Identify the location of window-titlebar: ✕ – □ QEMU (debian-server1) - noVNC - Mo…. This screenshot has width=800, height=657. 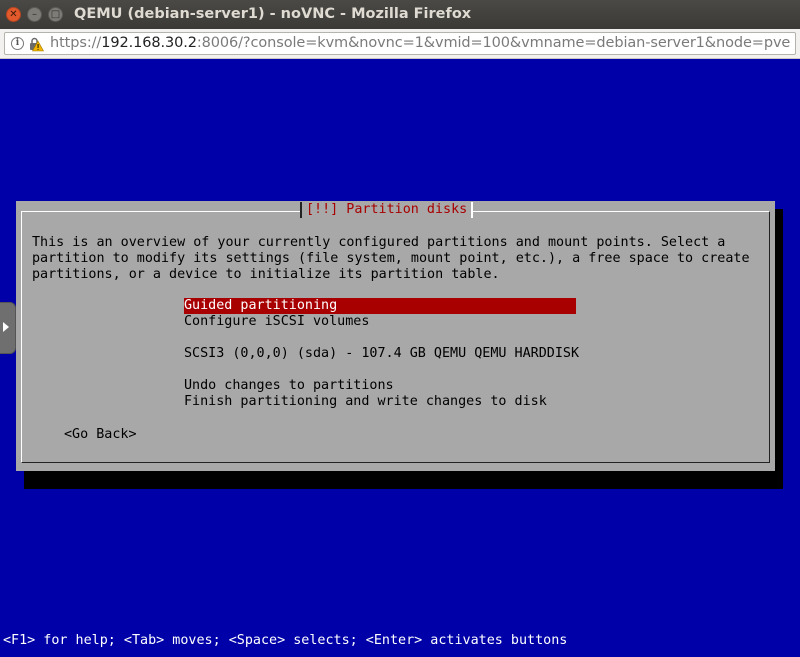
(400, 14).